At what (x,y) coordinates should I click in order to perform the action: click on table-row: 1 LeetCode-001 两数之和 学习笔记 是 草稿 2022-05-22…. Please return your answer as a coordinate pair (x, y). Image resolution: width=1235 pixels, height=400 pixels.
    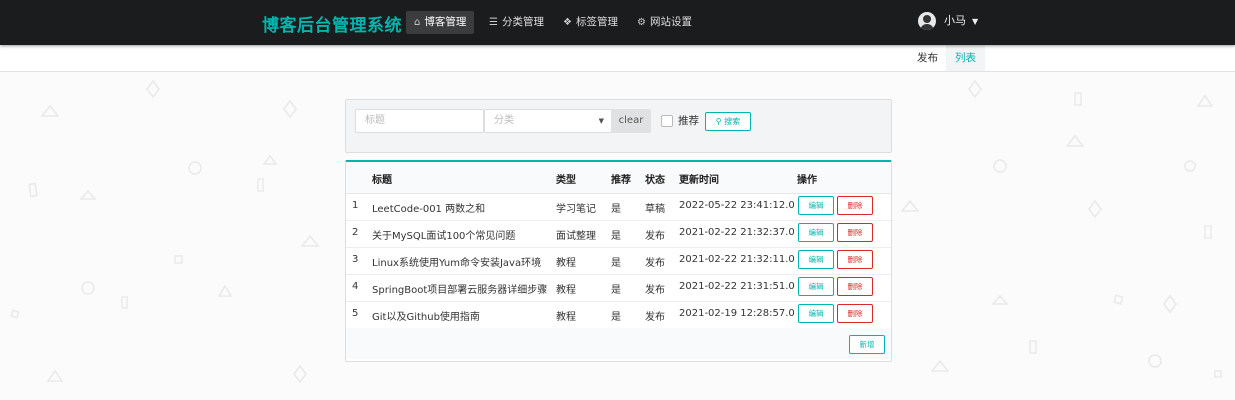
    Looking at the image, I should click on (618, 207).